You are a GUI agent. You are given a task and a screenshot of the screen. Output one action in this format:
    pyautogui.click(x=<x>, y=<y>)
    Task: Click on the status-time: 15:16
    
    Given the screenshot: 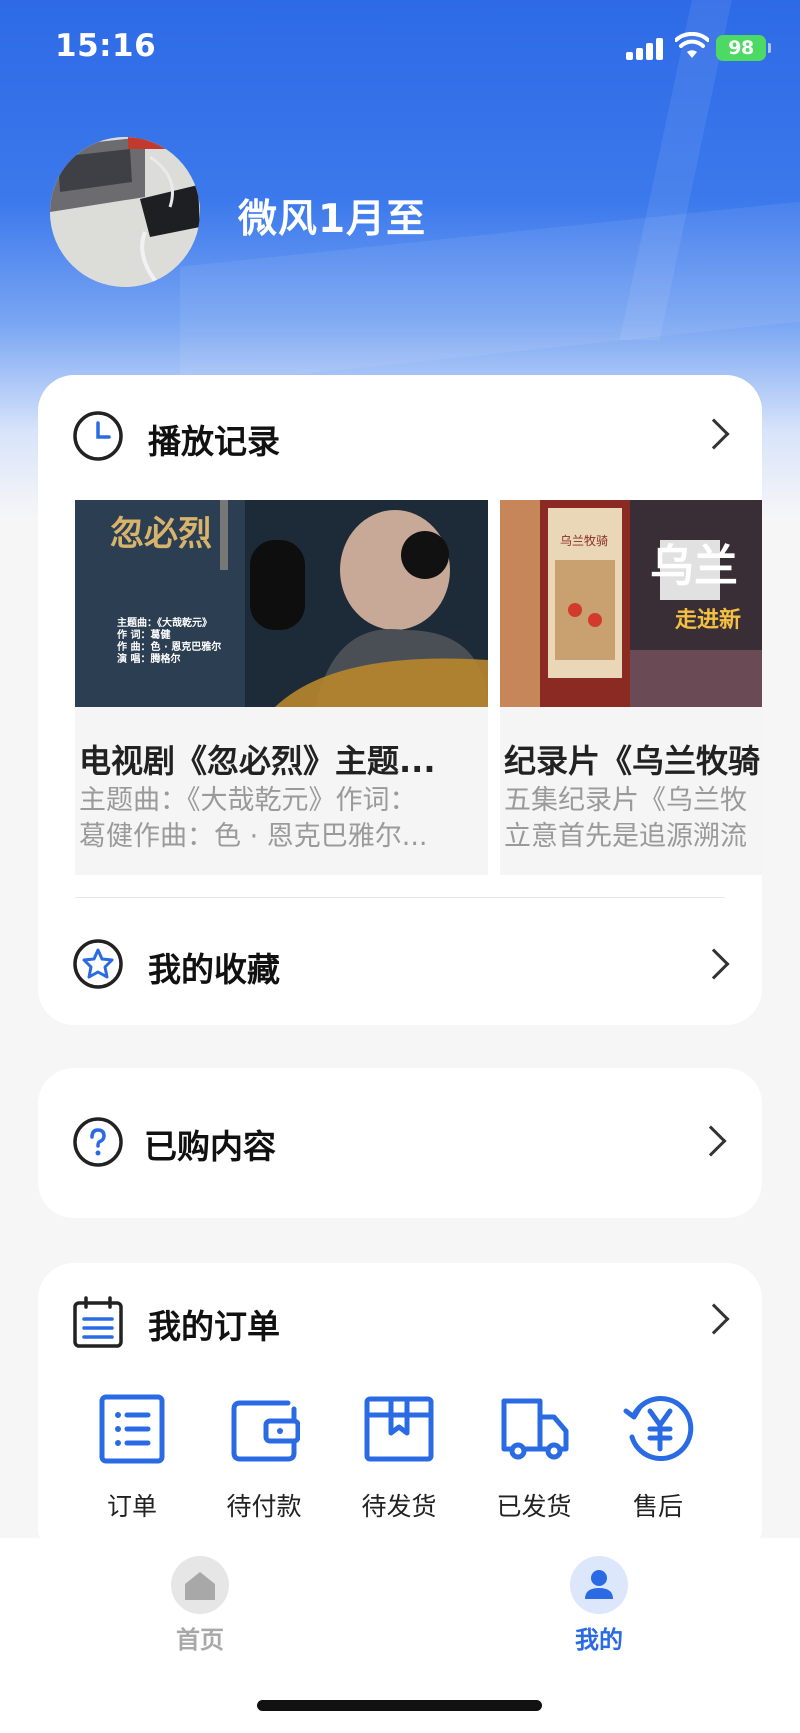 What is the action you would take?
    pyautogui.click(x=106, y=46)
    